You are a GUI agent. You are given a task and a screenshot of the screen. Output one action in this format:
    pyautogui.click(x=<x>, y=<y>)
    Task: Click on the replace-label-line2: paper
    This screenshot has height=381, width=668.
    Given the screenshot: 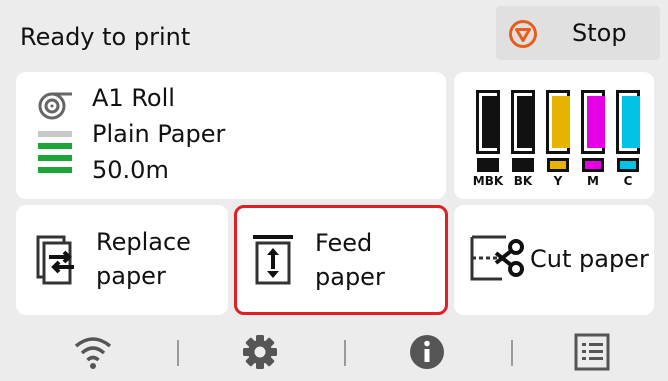 What is the action you would take?
    pyautogui.click(x=131, y=276)
    